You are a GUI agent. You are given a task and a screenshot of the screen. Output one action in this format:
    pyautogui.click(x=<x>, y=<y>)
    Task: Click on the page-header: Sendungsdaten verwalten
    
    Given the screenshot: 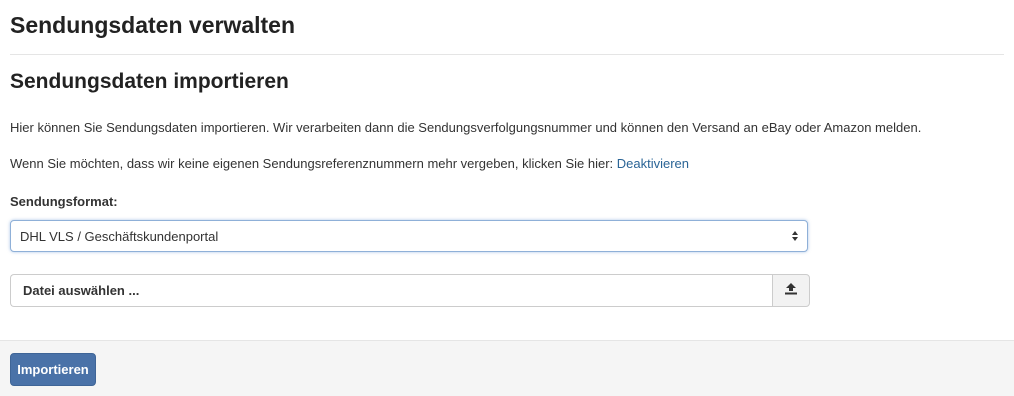 What is the action you would take?
    pyautogui.click(x=507, y=32)
    